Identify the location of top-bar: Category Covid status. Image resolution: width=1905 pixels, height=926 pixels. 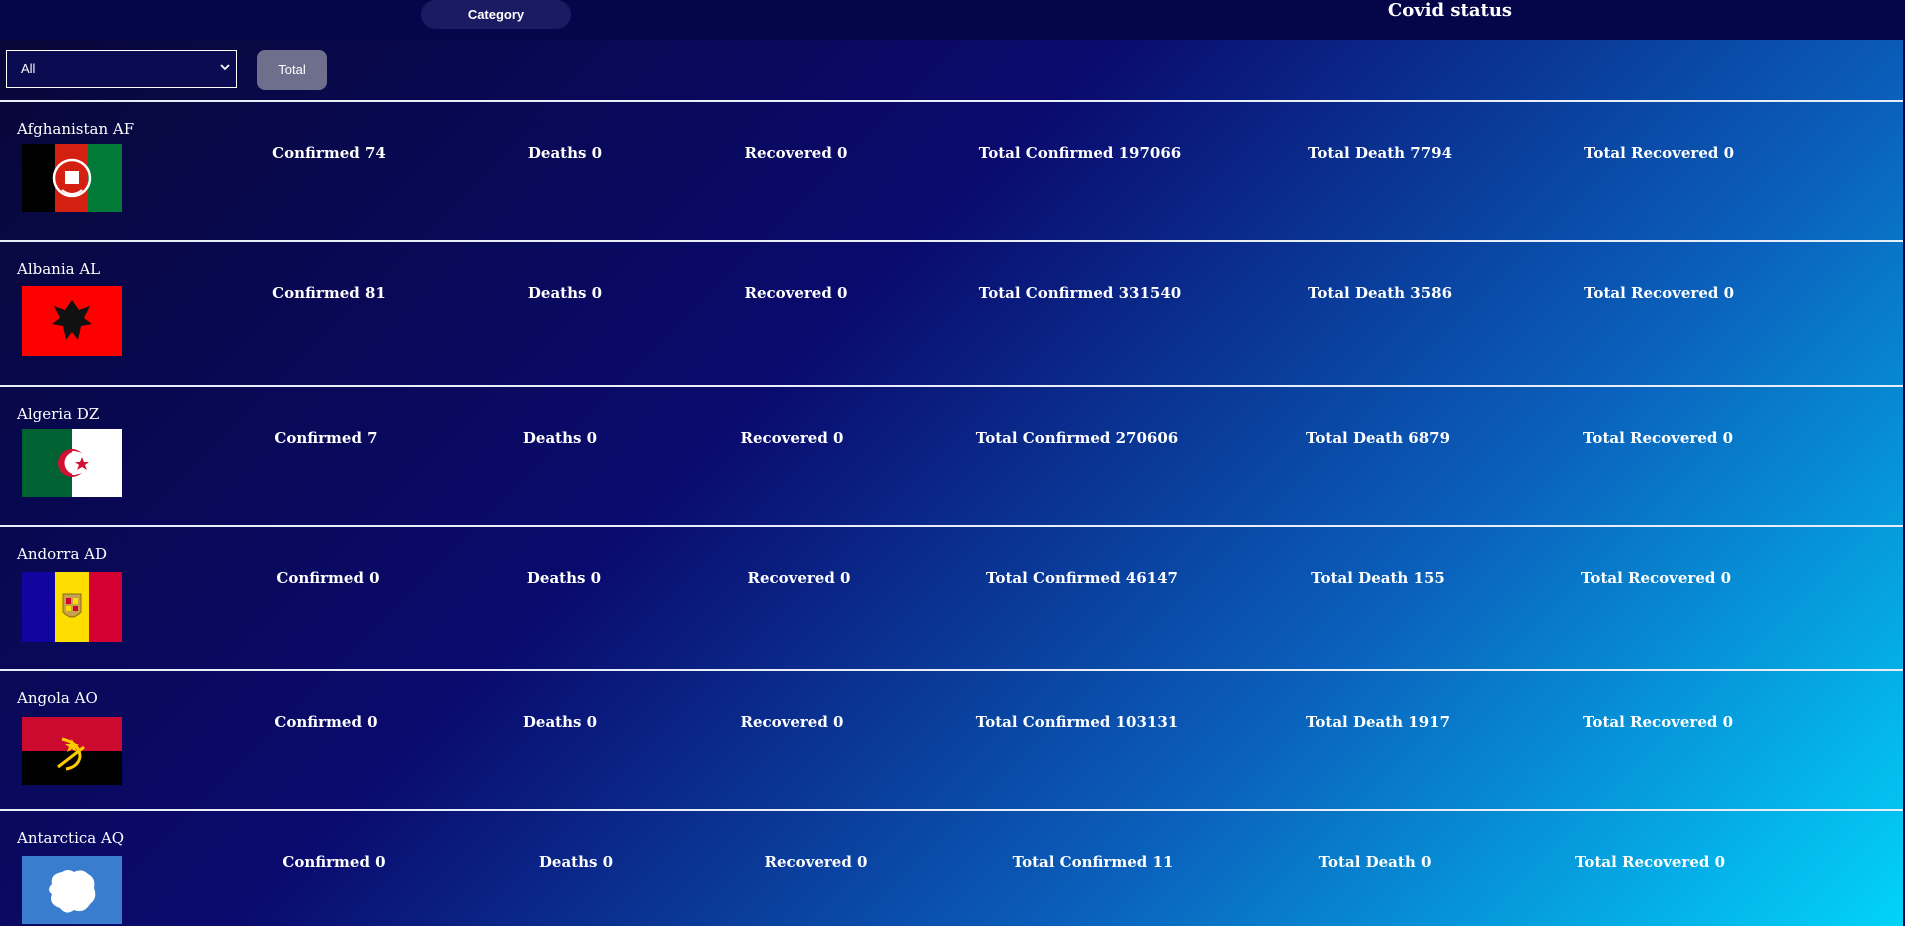
(952, 20).